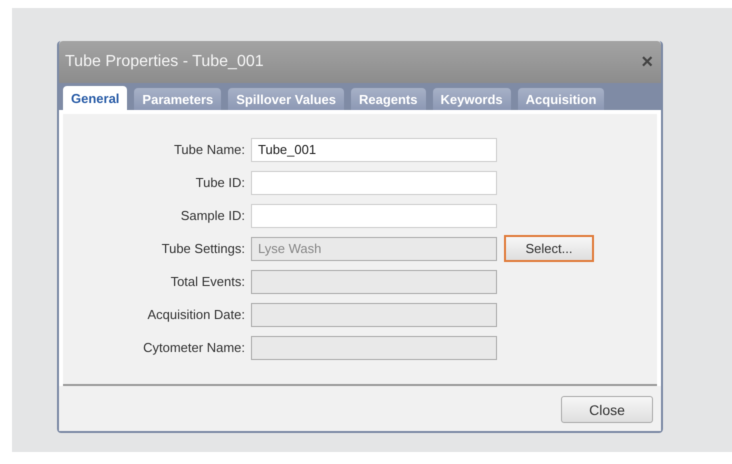  I want to click on field-label: Cytometer Name:, so click(194, 347).